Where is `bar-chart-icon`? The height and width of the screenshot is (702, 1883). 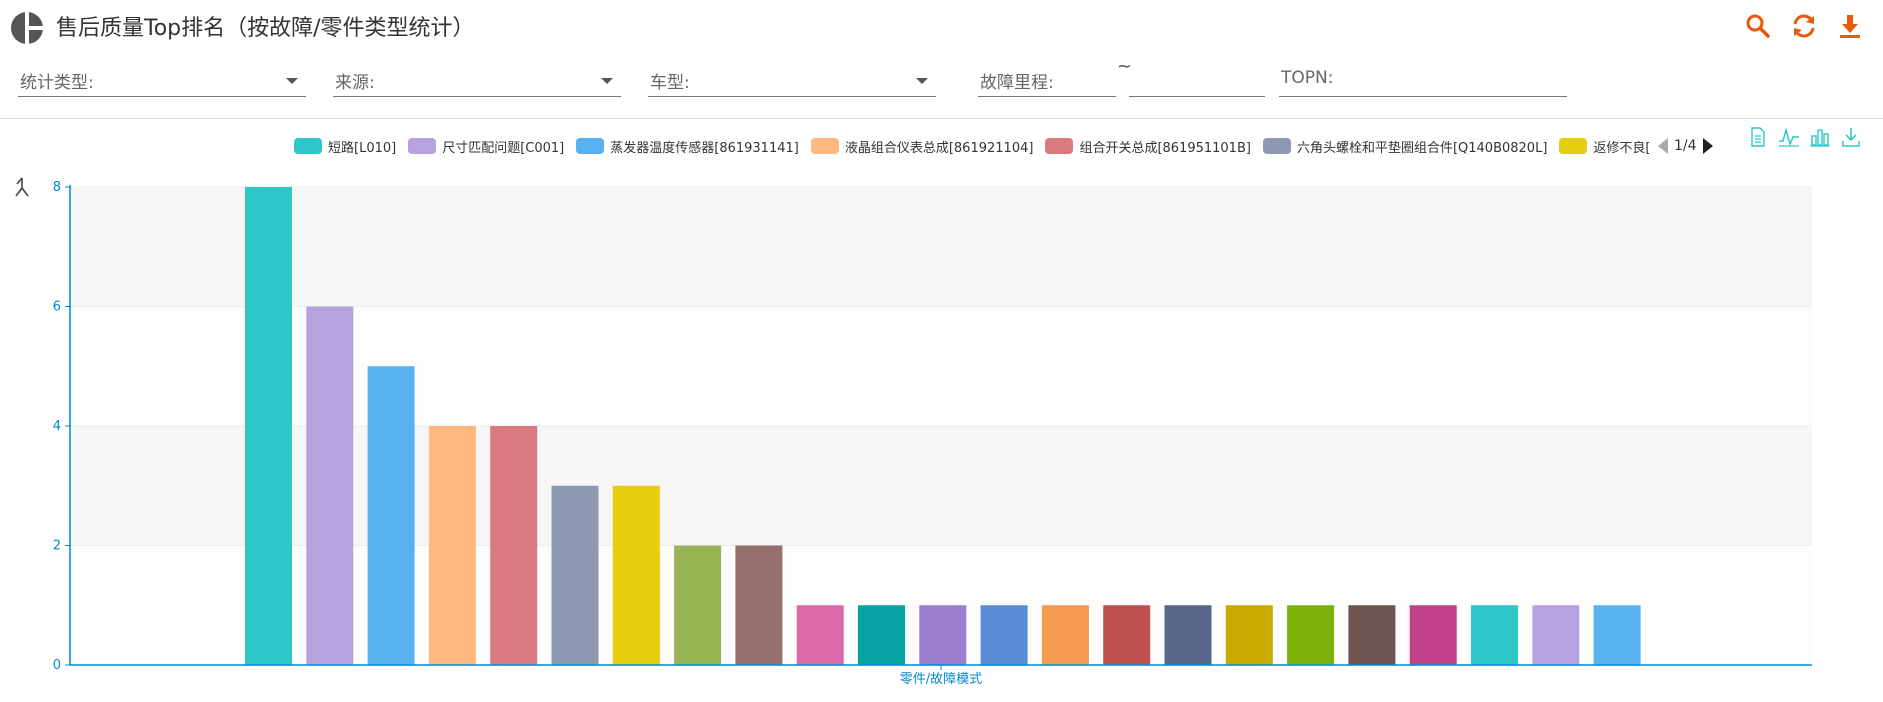
bar-chart-icon is located at coordinates (1820, 137).